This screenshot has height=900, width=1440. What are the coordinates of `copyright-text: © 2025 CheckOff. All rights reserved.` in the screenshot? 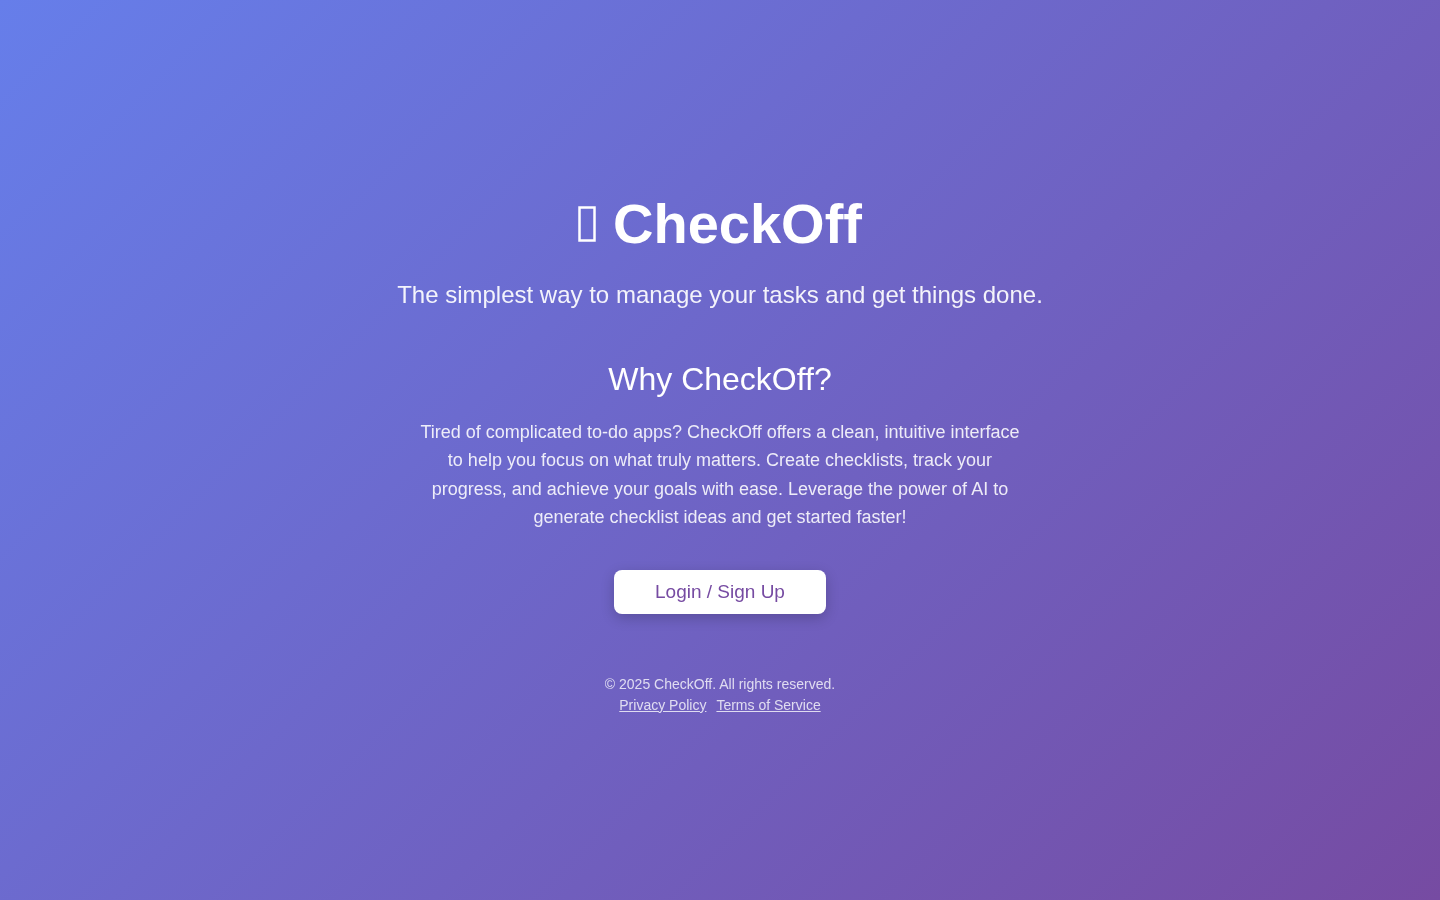 It's located at (720, 684).